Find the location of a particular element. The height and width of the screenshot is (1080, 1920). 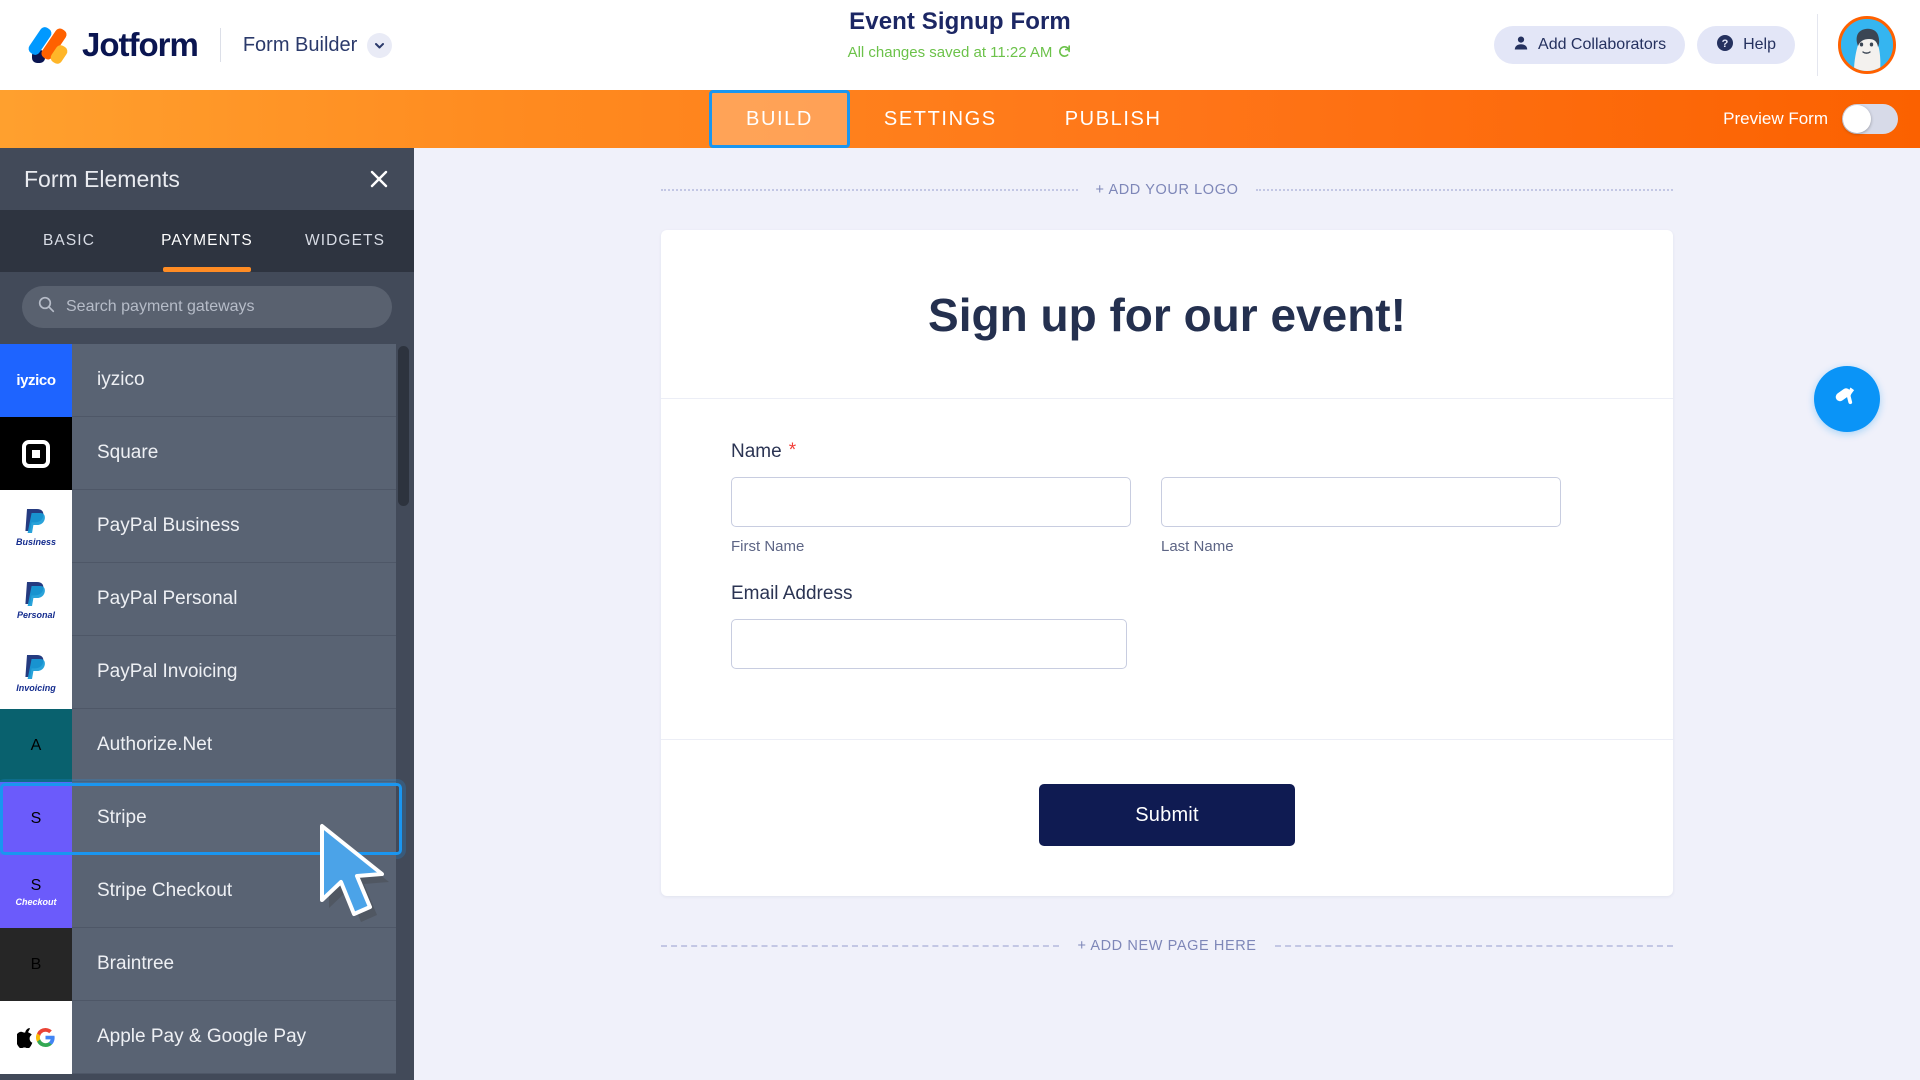

email-field is located at coordinates (929, 644).